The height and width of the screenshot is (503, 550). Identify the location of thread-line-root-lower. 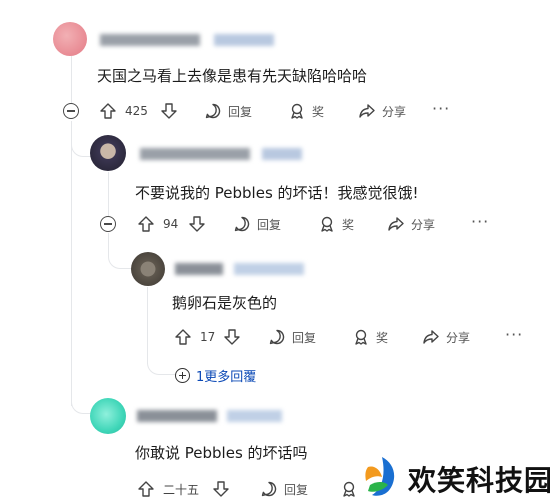
(71, 263).